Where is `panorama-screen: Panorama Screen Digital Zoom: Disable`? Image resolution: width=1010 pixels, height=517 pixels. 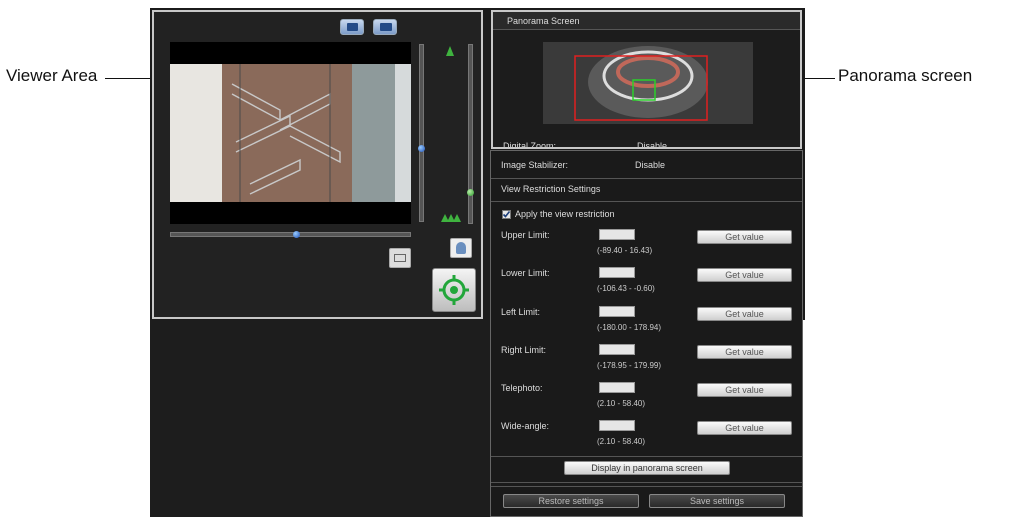 panorama-screen: Panorama Screen Digital Zoom: Disable is located at coordinates (646, 79).